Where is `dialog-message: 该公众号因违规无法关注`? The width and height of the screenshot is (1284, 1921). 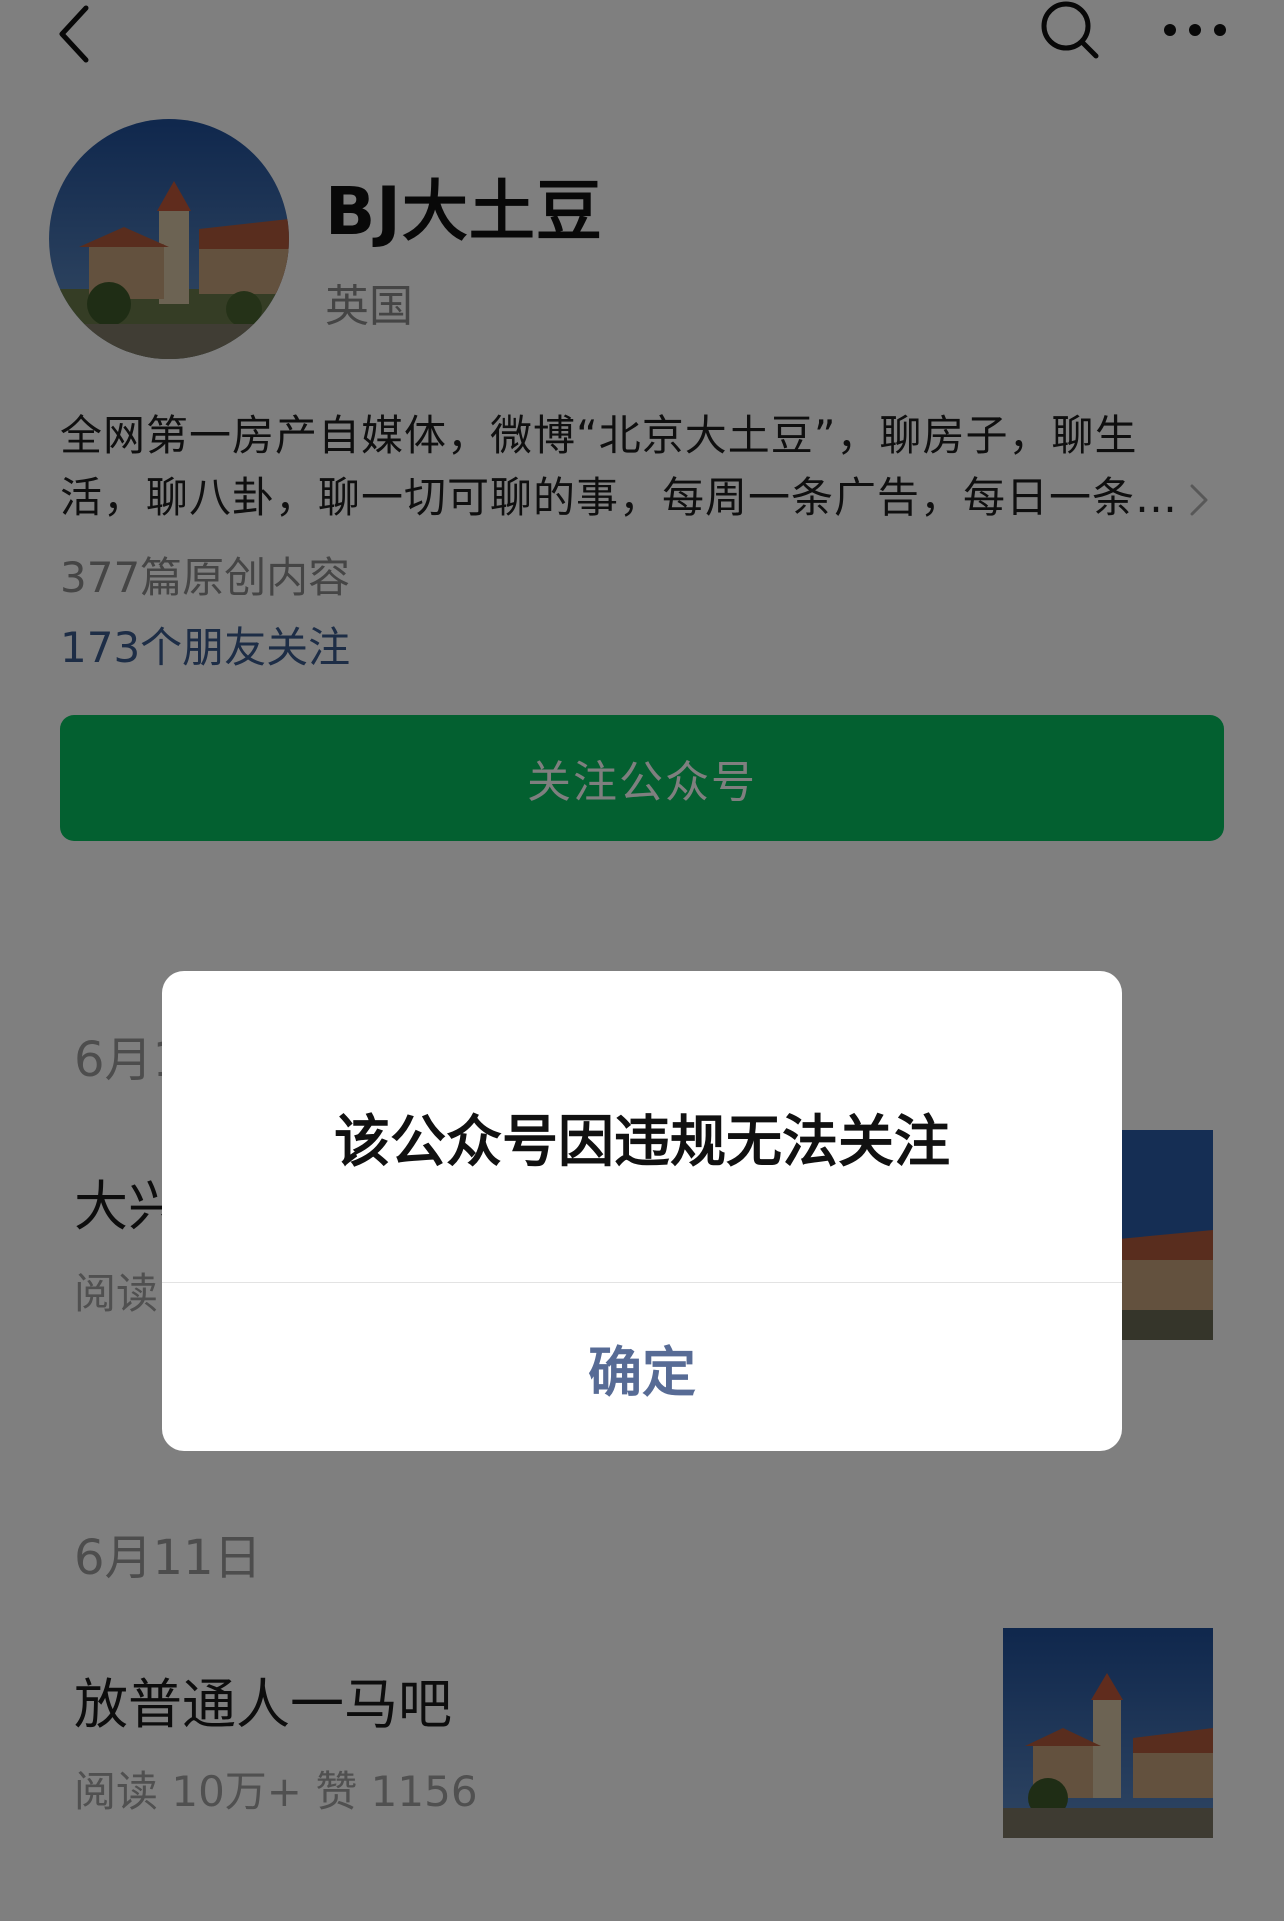 dialog-message: 该公众号因违规无法关注 is located at coordinates (642, 1142).